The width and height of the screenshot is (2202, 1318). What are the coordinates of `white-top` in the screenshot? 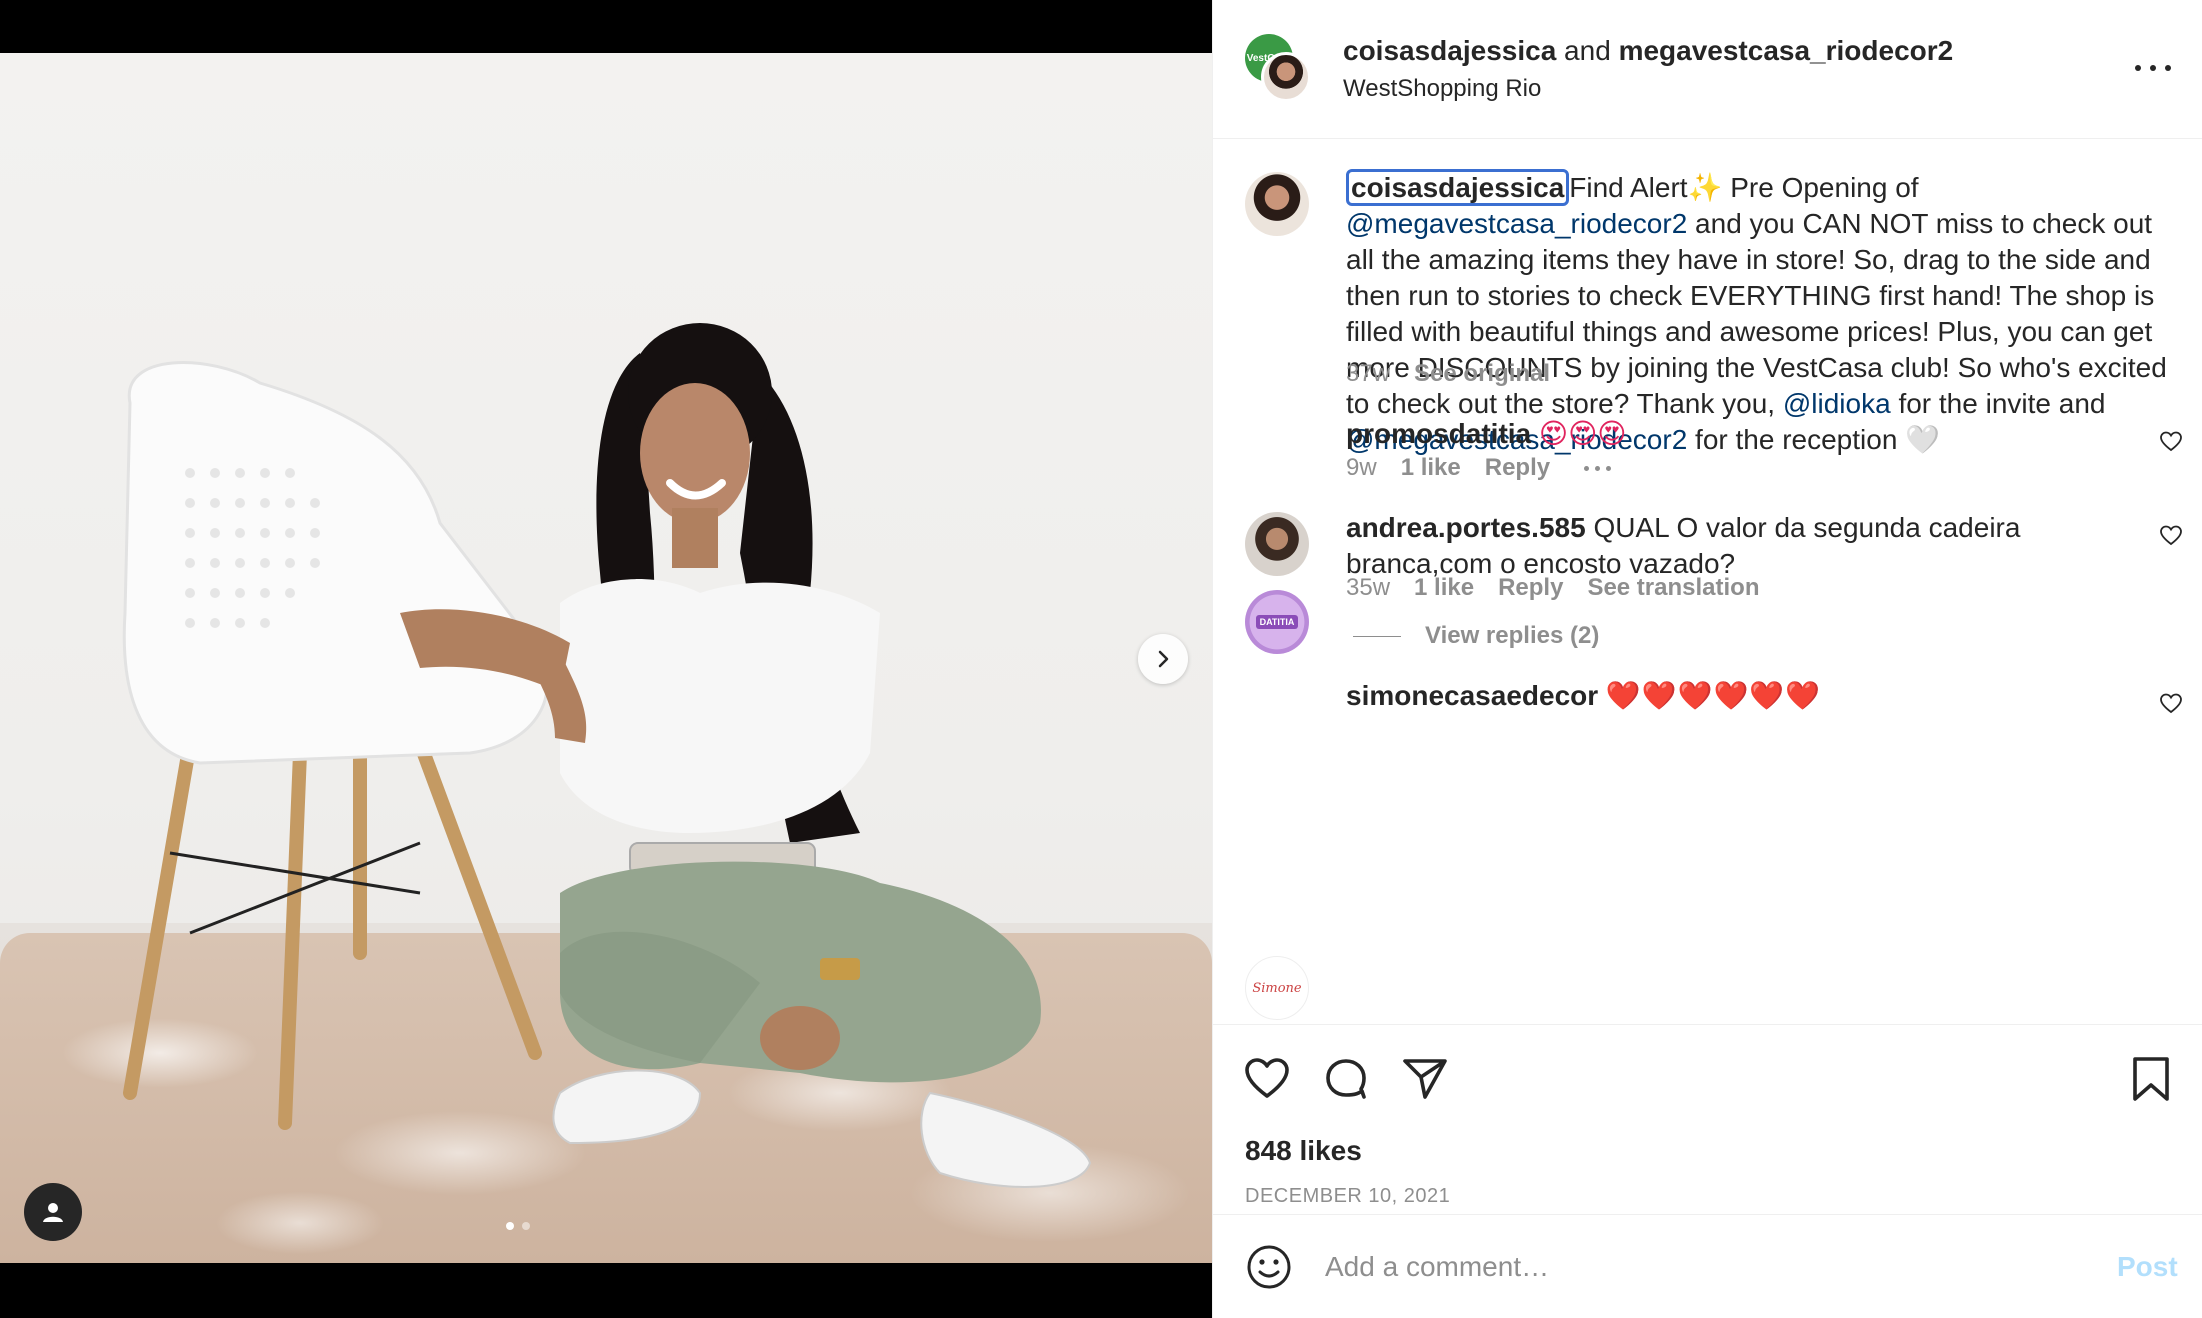 It's located at (720, 706).